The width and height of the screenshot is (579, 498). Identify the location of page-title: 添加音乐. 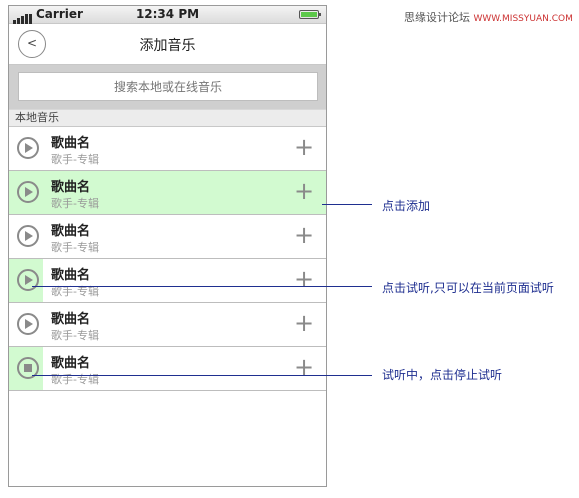
(167, 46).